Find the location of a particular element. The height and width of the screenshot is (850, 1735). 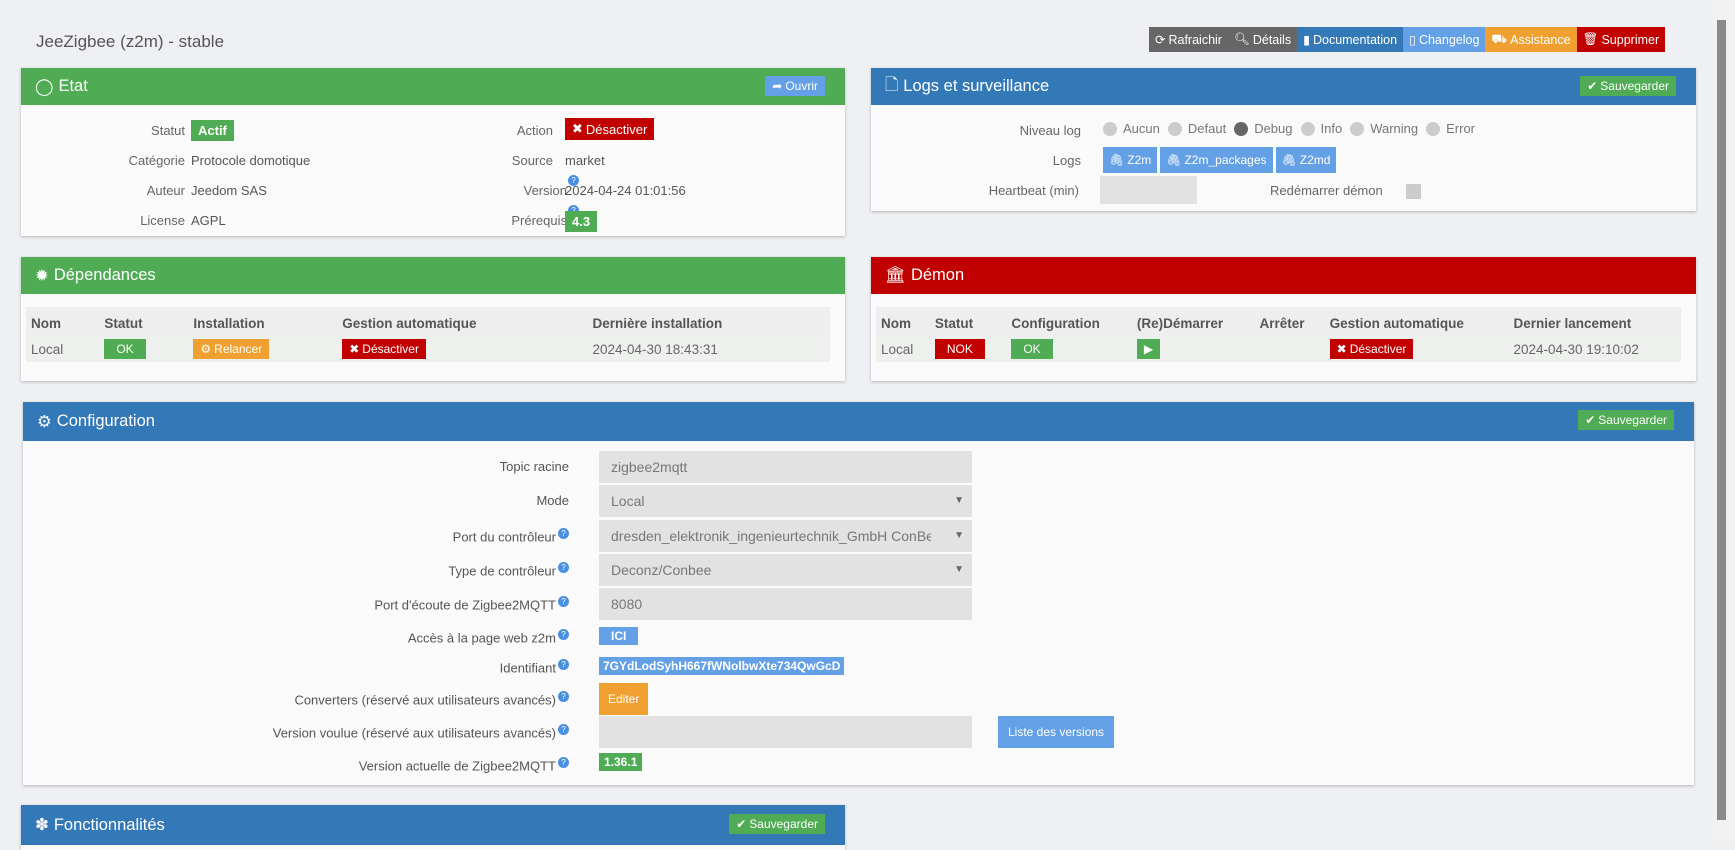

mode-label: Mode is located at coordinates (552, 500).